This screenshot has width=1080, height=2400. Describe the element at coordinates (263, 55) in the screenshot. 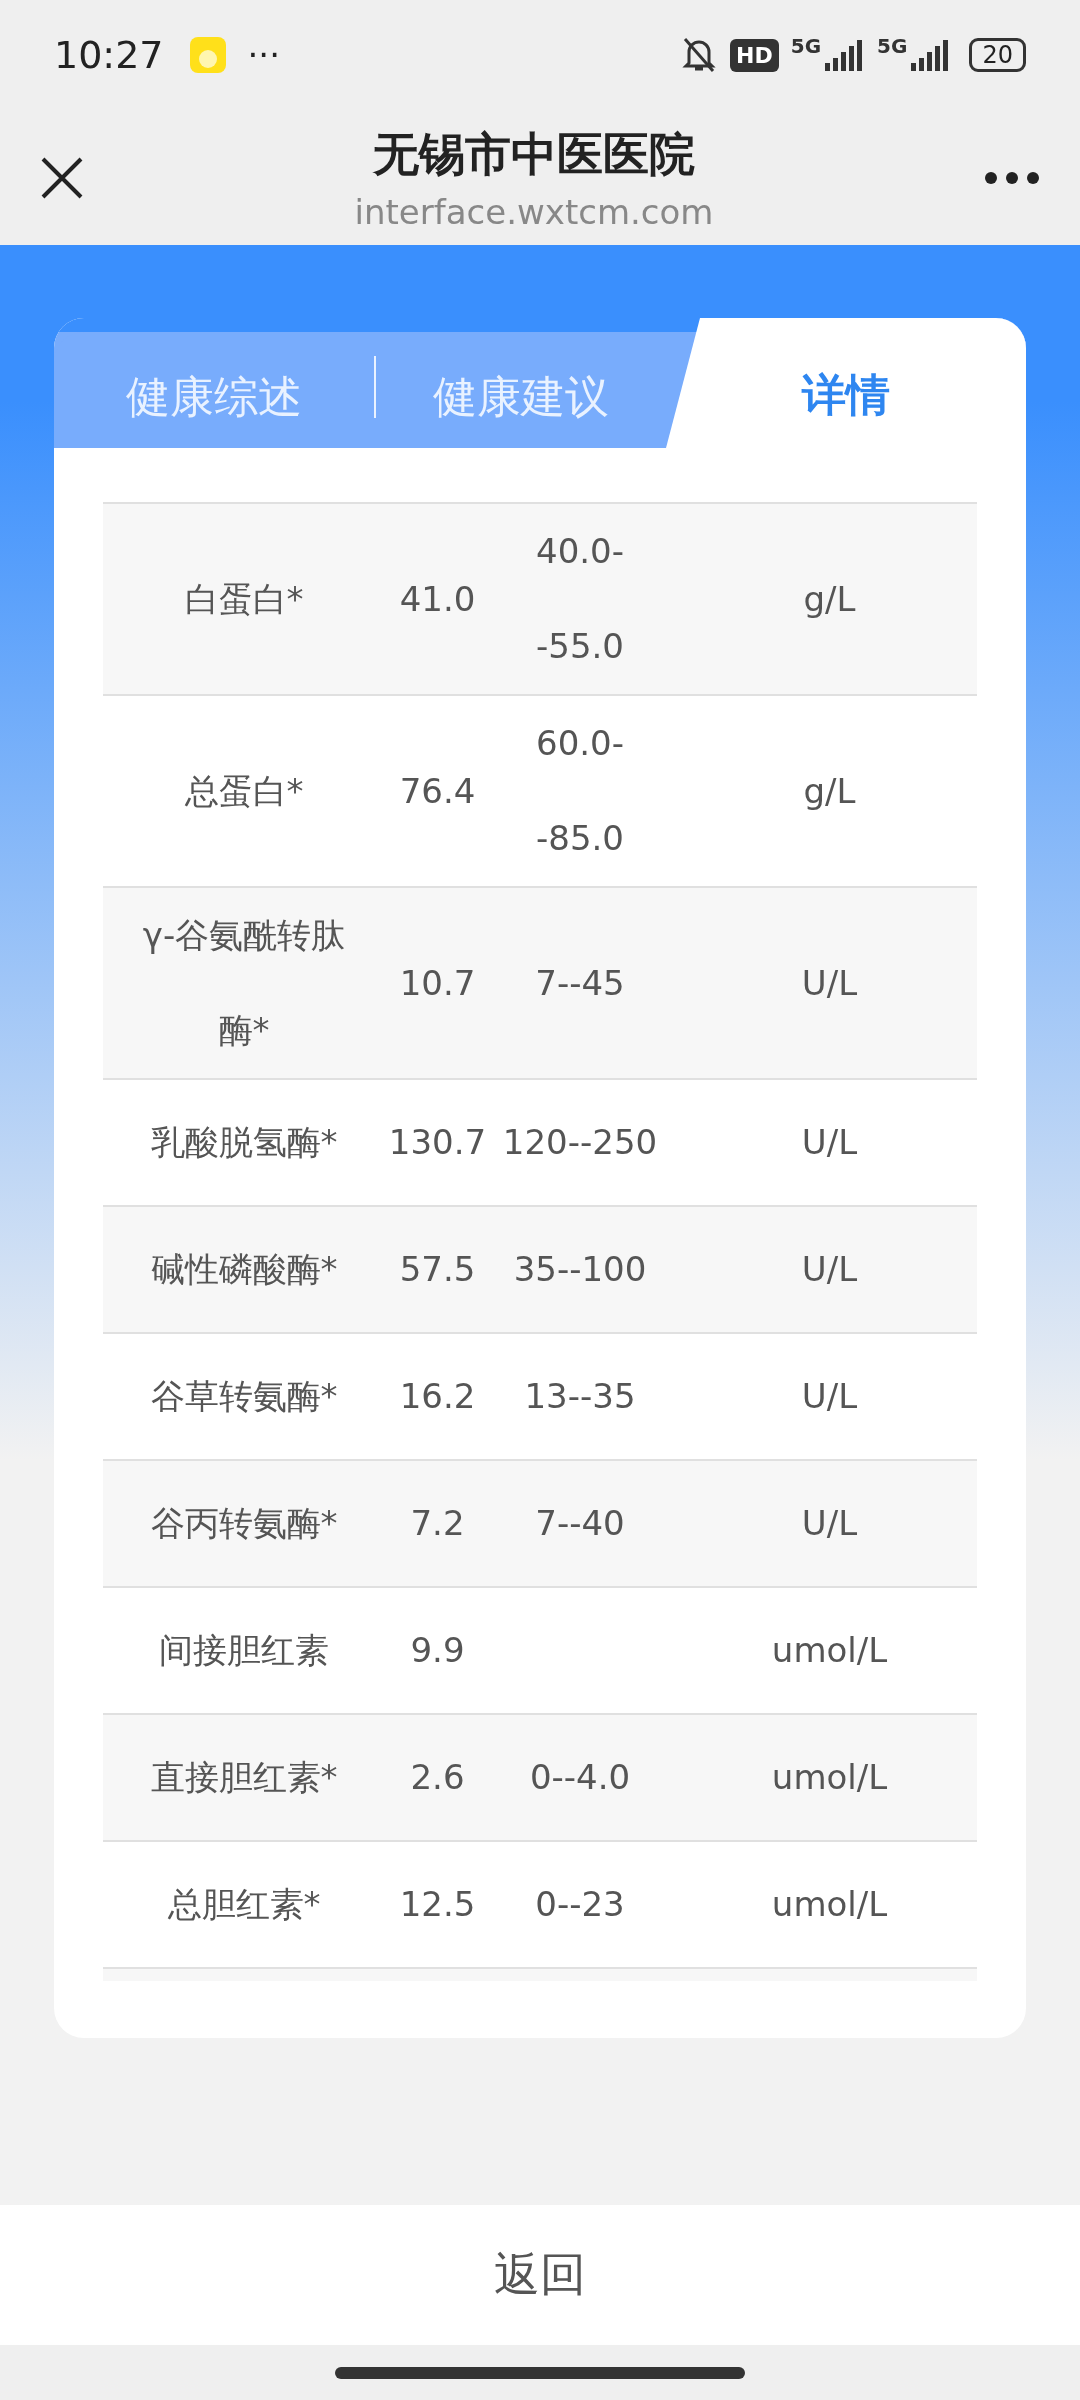

I see `notification-overflow: ···` at that location.